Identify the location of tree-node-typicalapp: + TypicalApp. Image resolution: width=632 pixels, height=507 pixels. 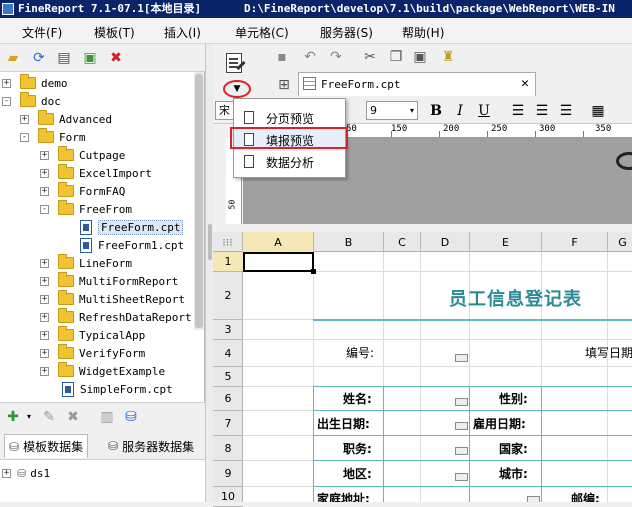
(92, 335).